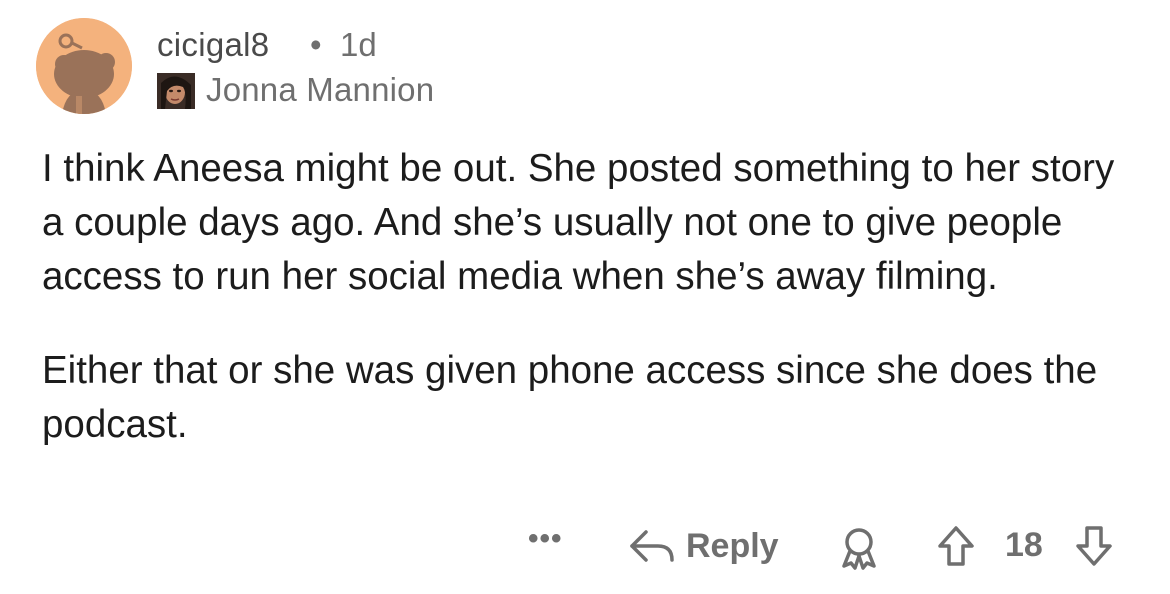  I want to click on avatar, so click(84, 66).